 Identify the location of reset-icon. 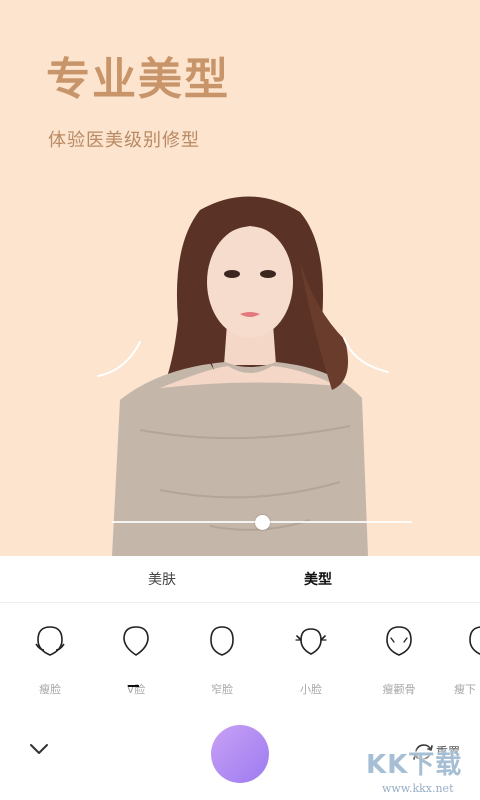
(423, 752).